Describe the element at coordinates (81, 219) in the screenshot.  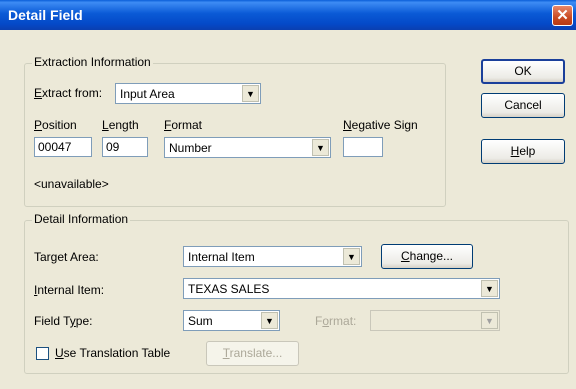
I see `detail-information-legend: Detail Information` at that location.